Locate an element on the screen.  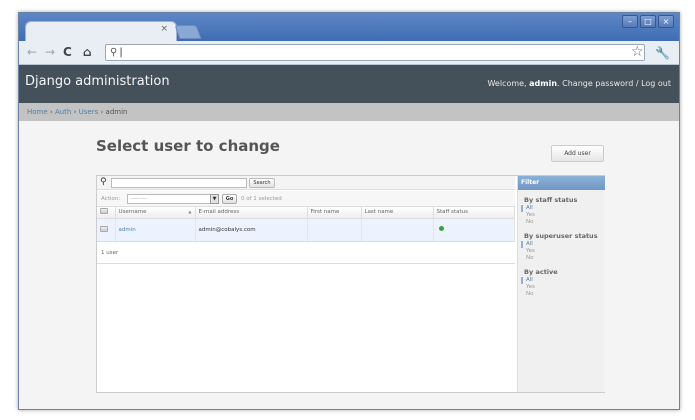
column-label: E-mail address is located at coordinates (219, 212).